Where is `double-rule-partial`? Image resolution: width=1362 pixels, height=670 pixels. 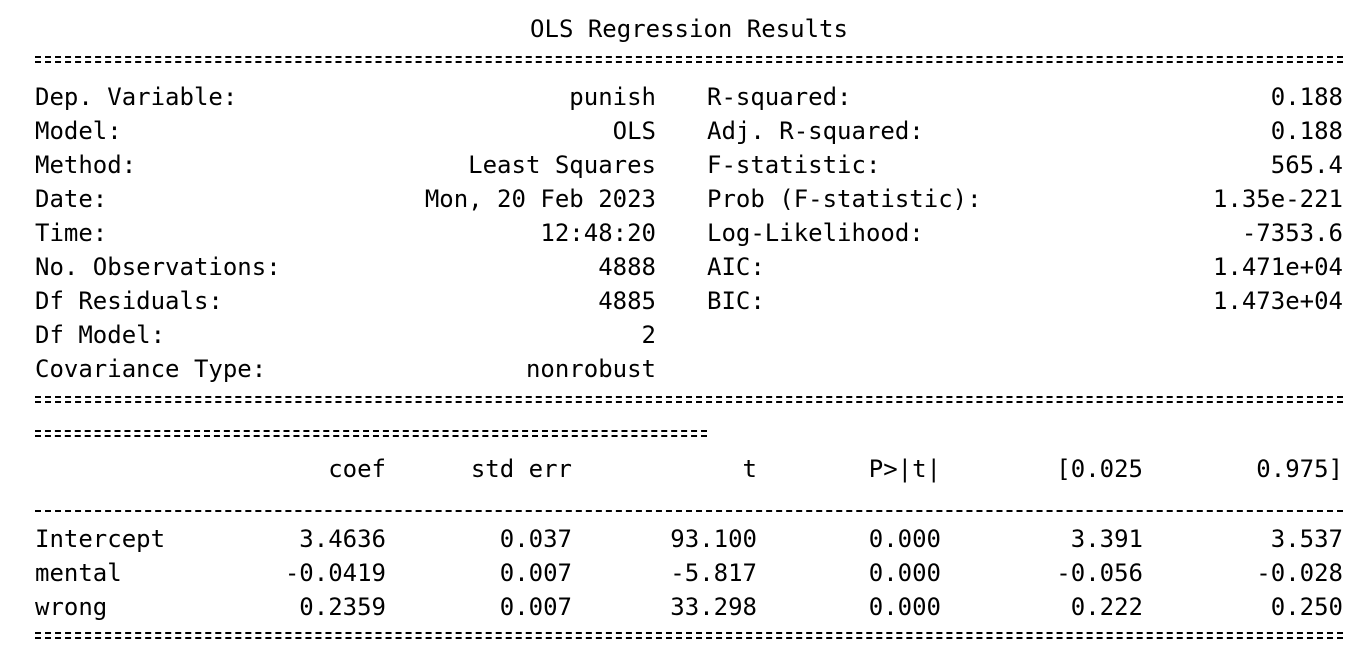
double-rule-partial is located at coordinates (371, 433).